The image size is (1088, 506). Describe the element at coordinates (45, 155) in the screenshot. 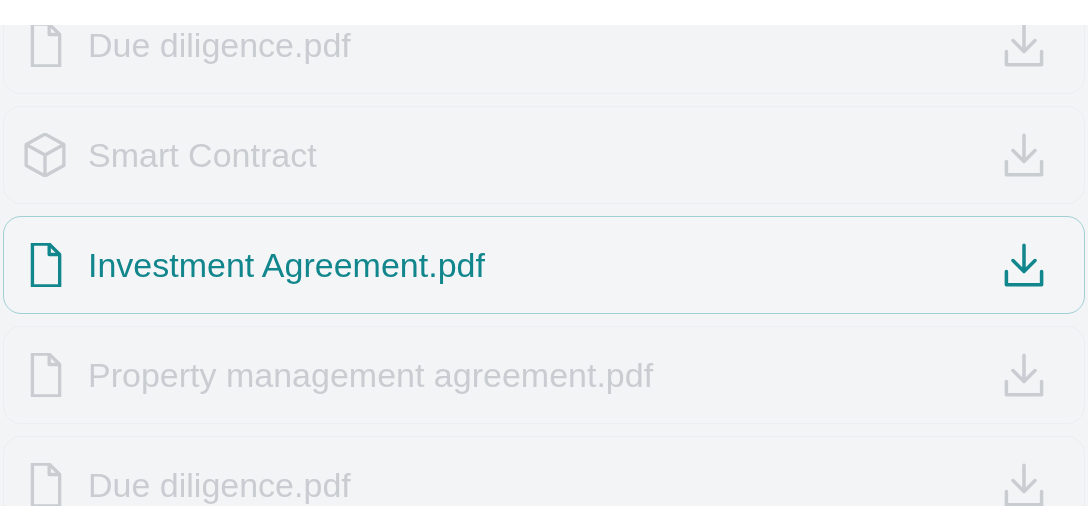

I see `cube-icon` at that location.